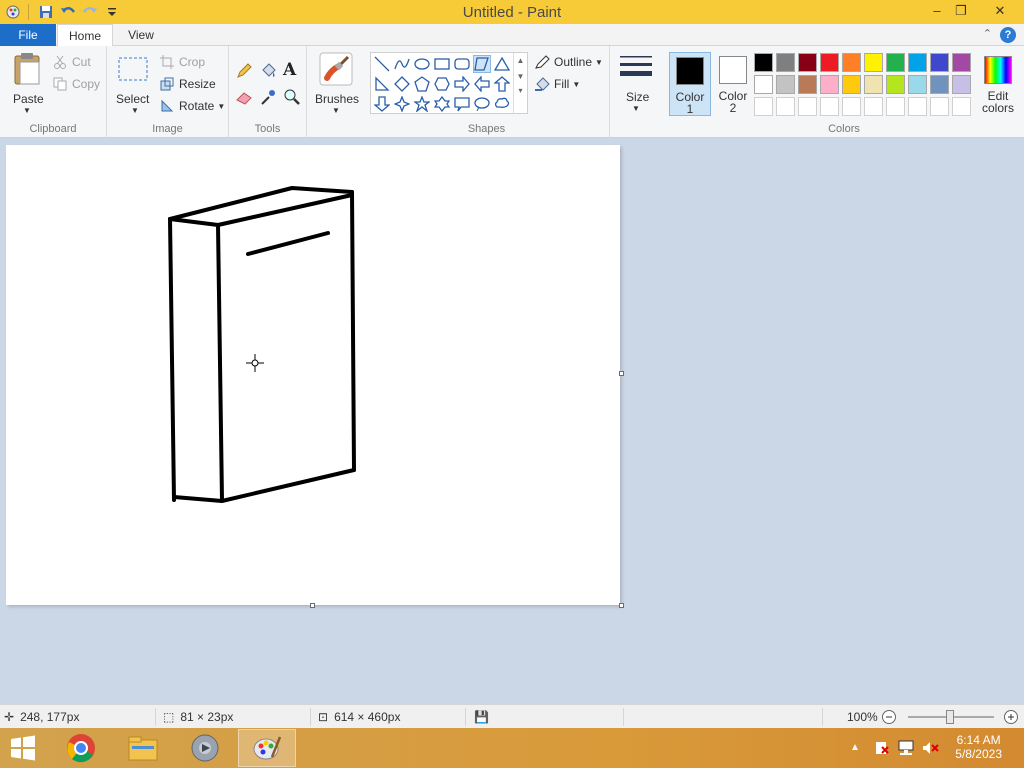 Image resolution: width=1024 pixels, height=768 pixels. Describe the element at coordinates (382, 64) in the screenshot. I see `line-shape-icon` at that location.